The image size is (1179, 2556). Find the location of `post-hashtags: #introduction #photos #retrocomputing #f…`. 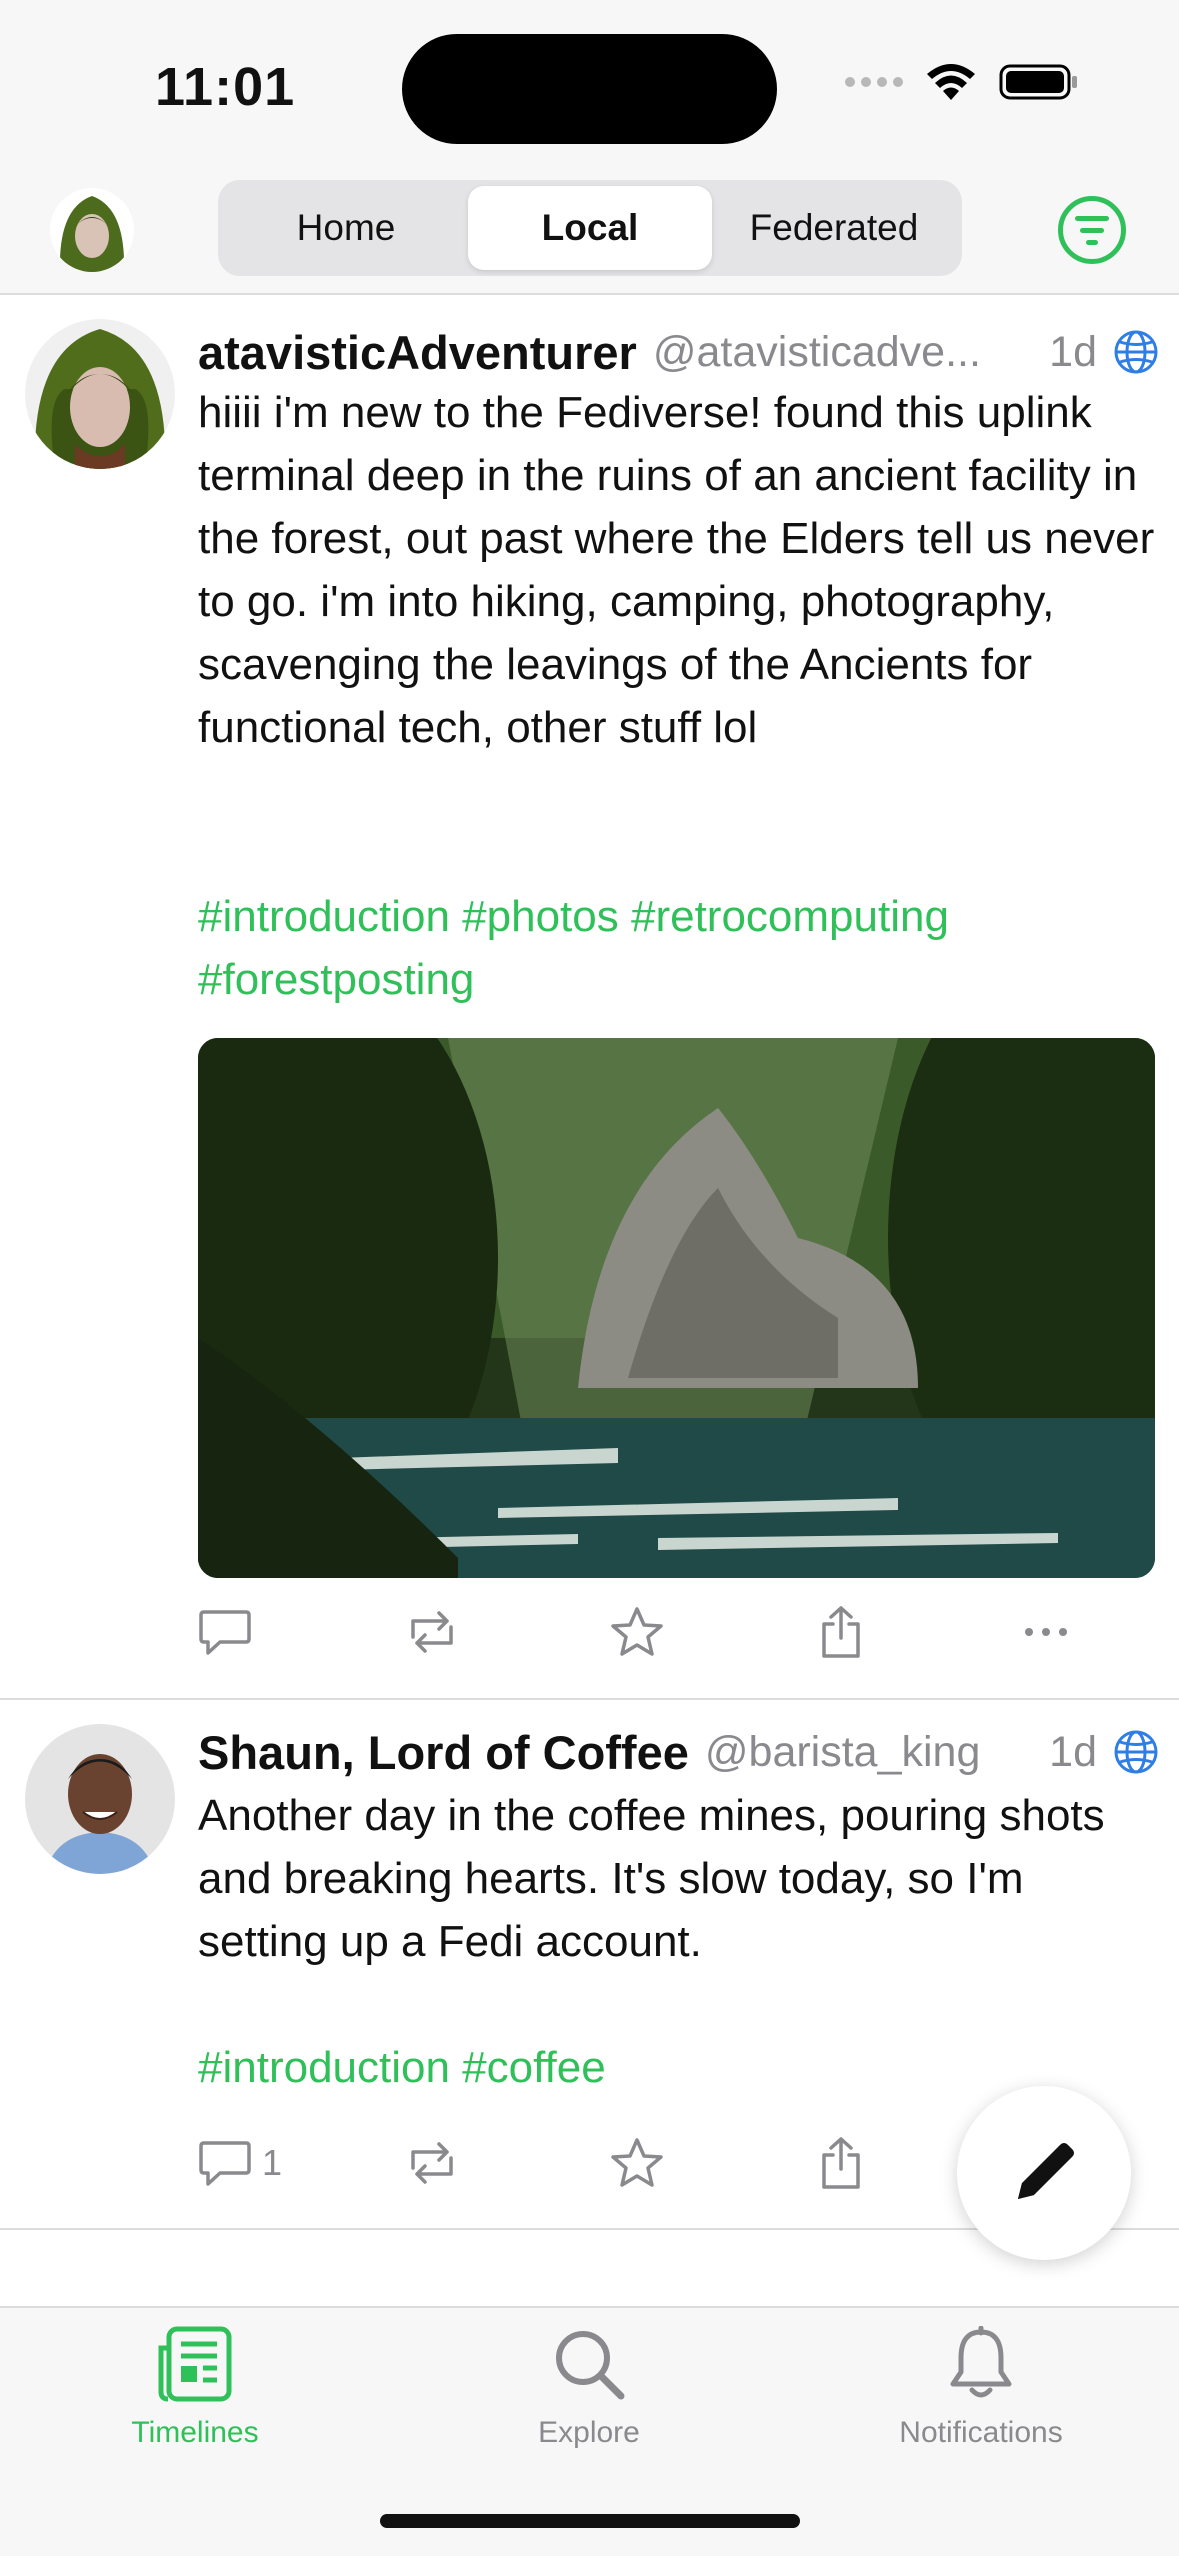

post-hashtags: #introduction #photos #retrocomputing #f… is located at coordinates (678, 948).